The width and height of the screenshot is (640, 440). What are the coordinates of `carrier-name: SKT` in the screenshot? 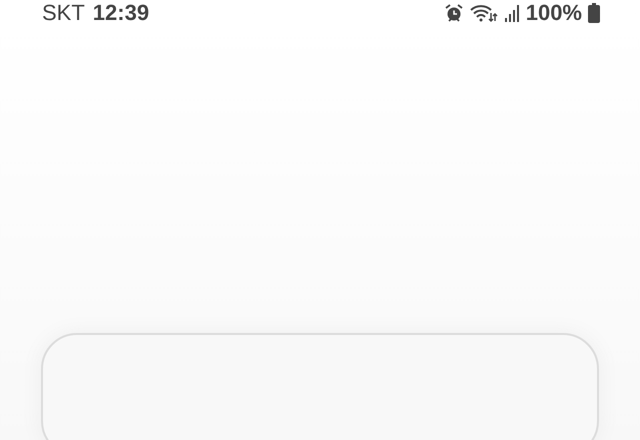 It's located at (63, 13).